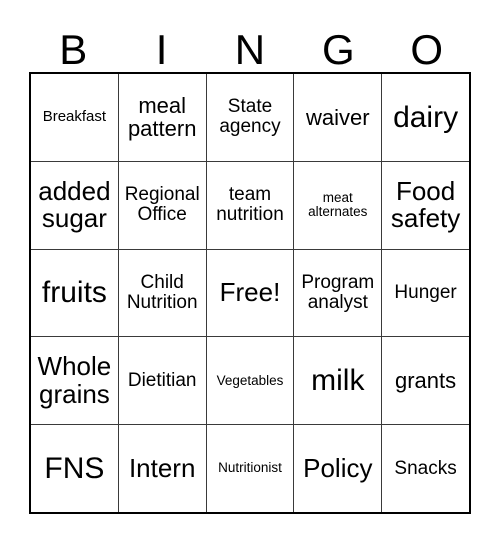 This screenshot has height=544, width=500. I want to click on bingo-cell-free-space: Free!, so click(250, 293).